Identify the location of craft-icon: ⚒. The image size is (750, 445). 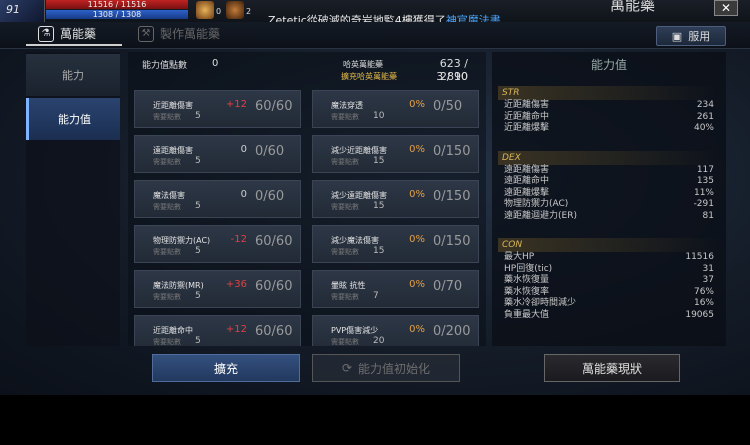
(146, 33).